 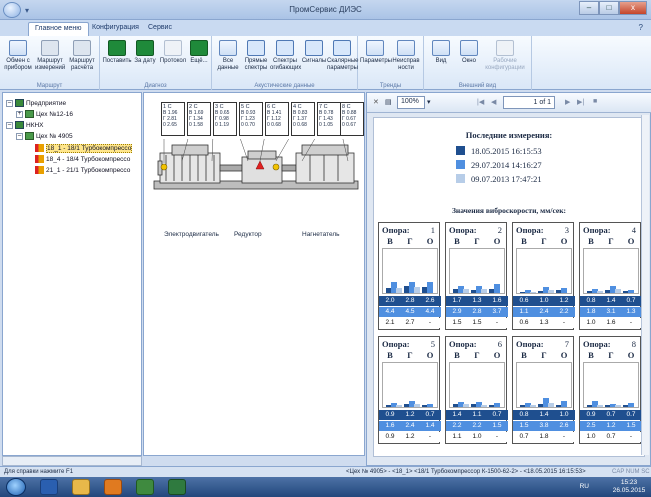 I want to click on page-number-input: 1 of 1, so click(x=529, y=102).